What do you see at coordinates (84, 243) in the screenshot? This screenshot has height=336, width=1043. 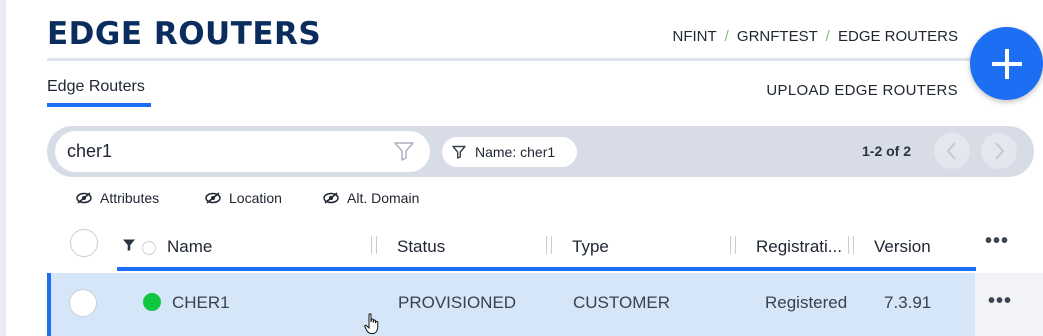 I see `select-all-checkbox` at bounding box center [84, 243].